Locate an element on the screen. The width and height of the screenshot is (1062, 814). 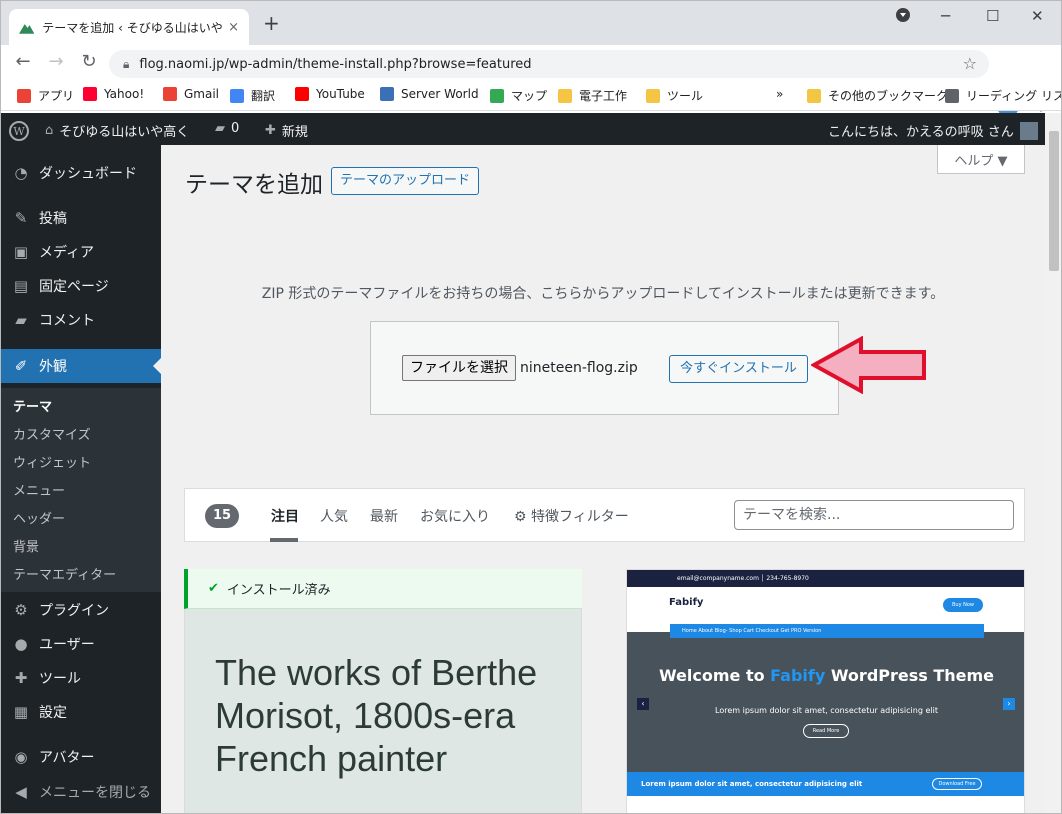
submenu-item: 背景 is located at coordinates (26, 545).